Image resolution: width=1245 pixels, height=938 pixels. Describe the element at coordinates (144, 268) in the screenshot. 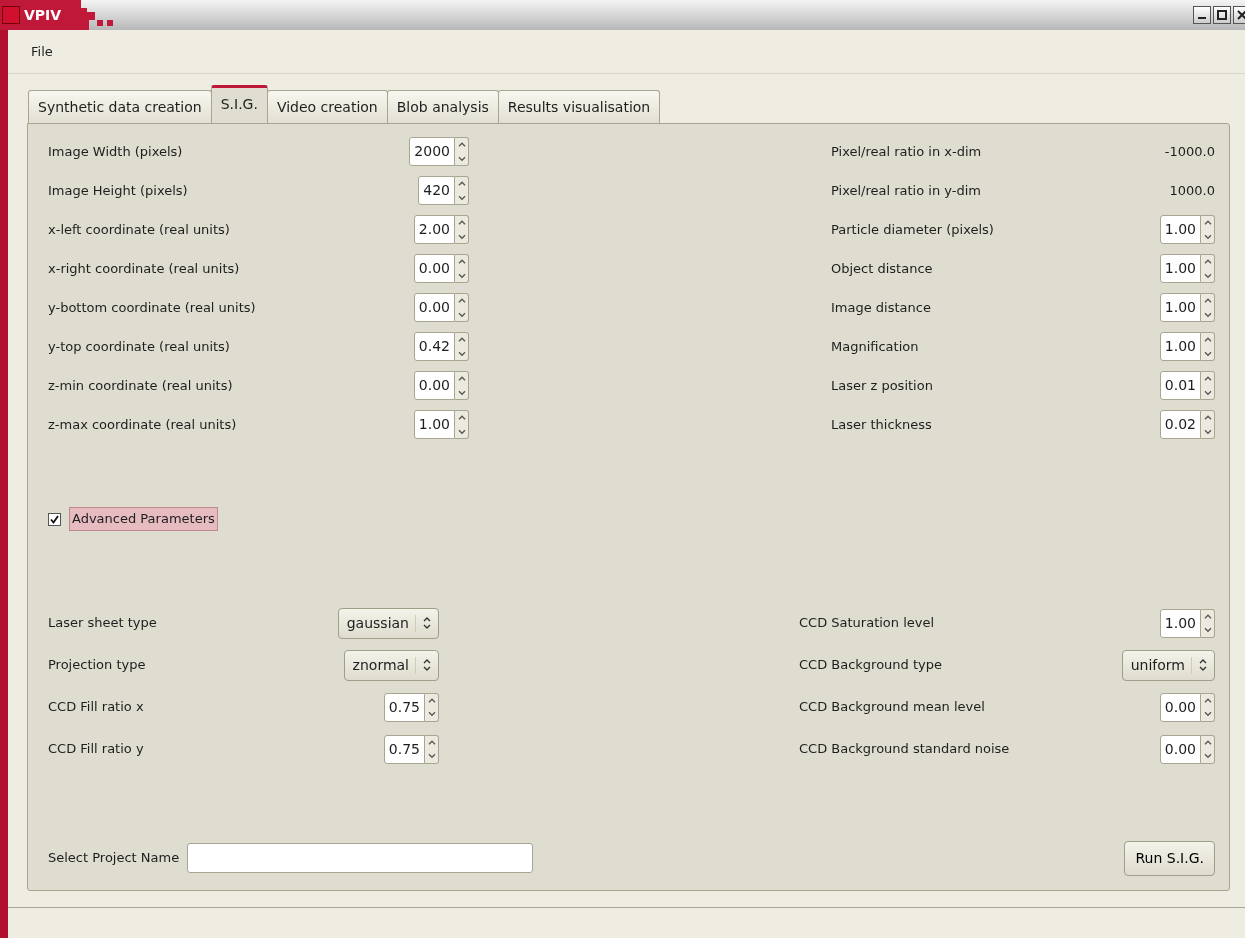

I see `field-label: x-right coordinate (real units)` at that location.